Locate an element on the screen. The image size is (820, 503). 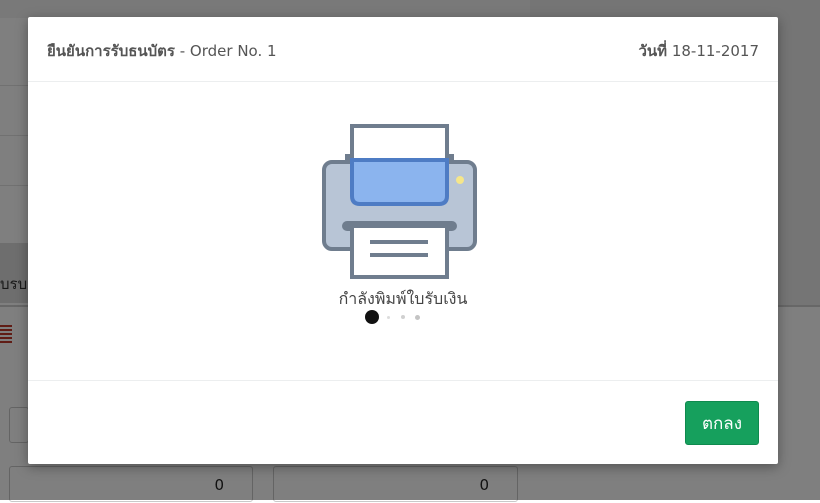
loading-dots-indicator is located at coordinates (405, 318).